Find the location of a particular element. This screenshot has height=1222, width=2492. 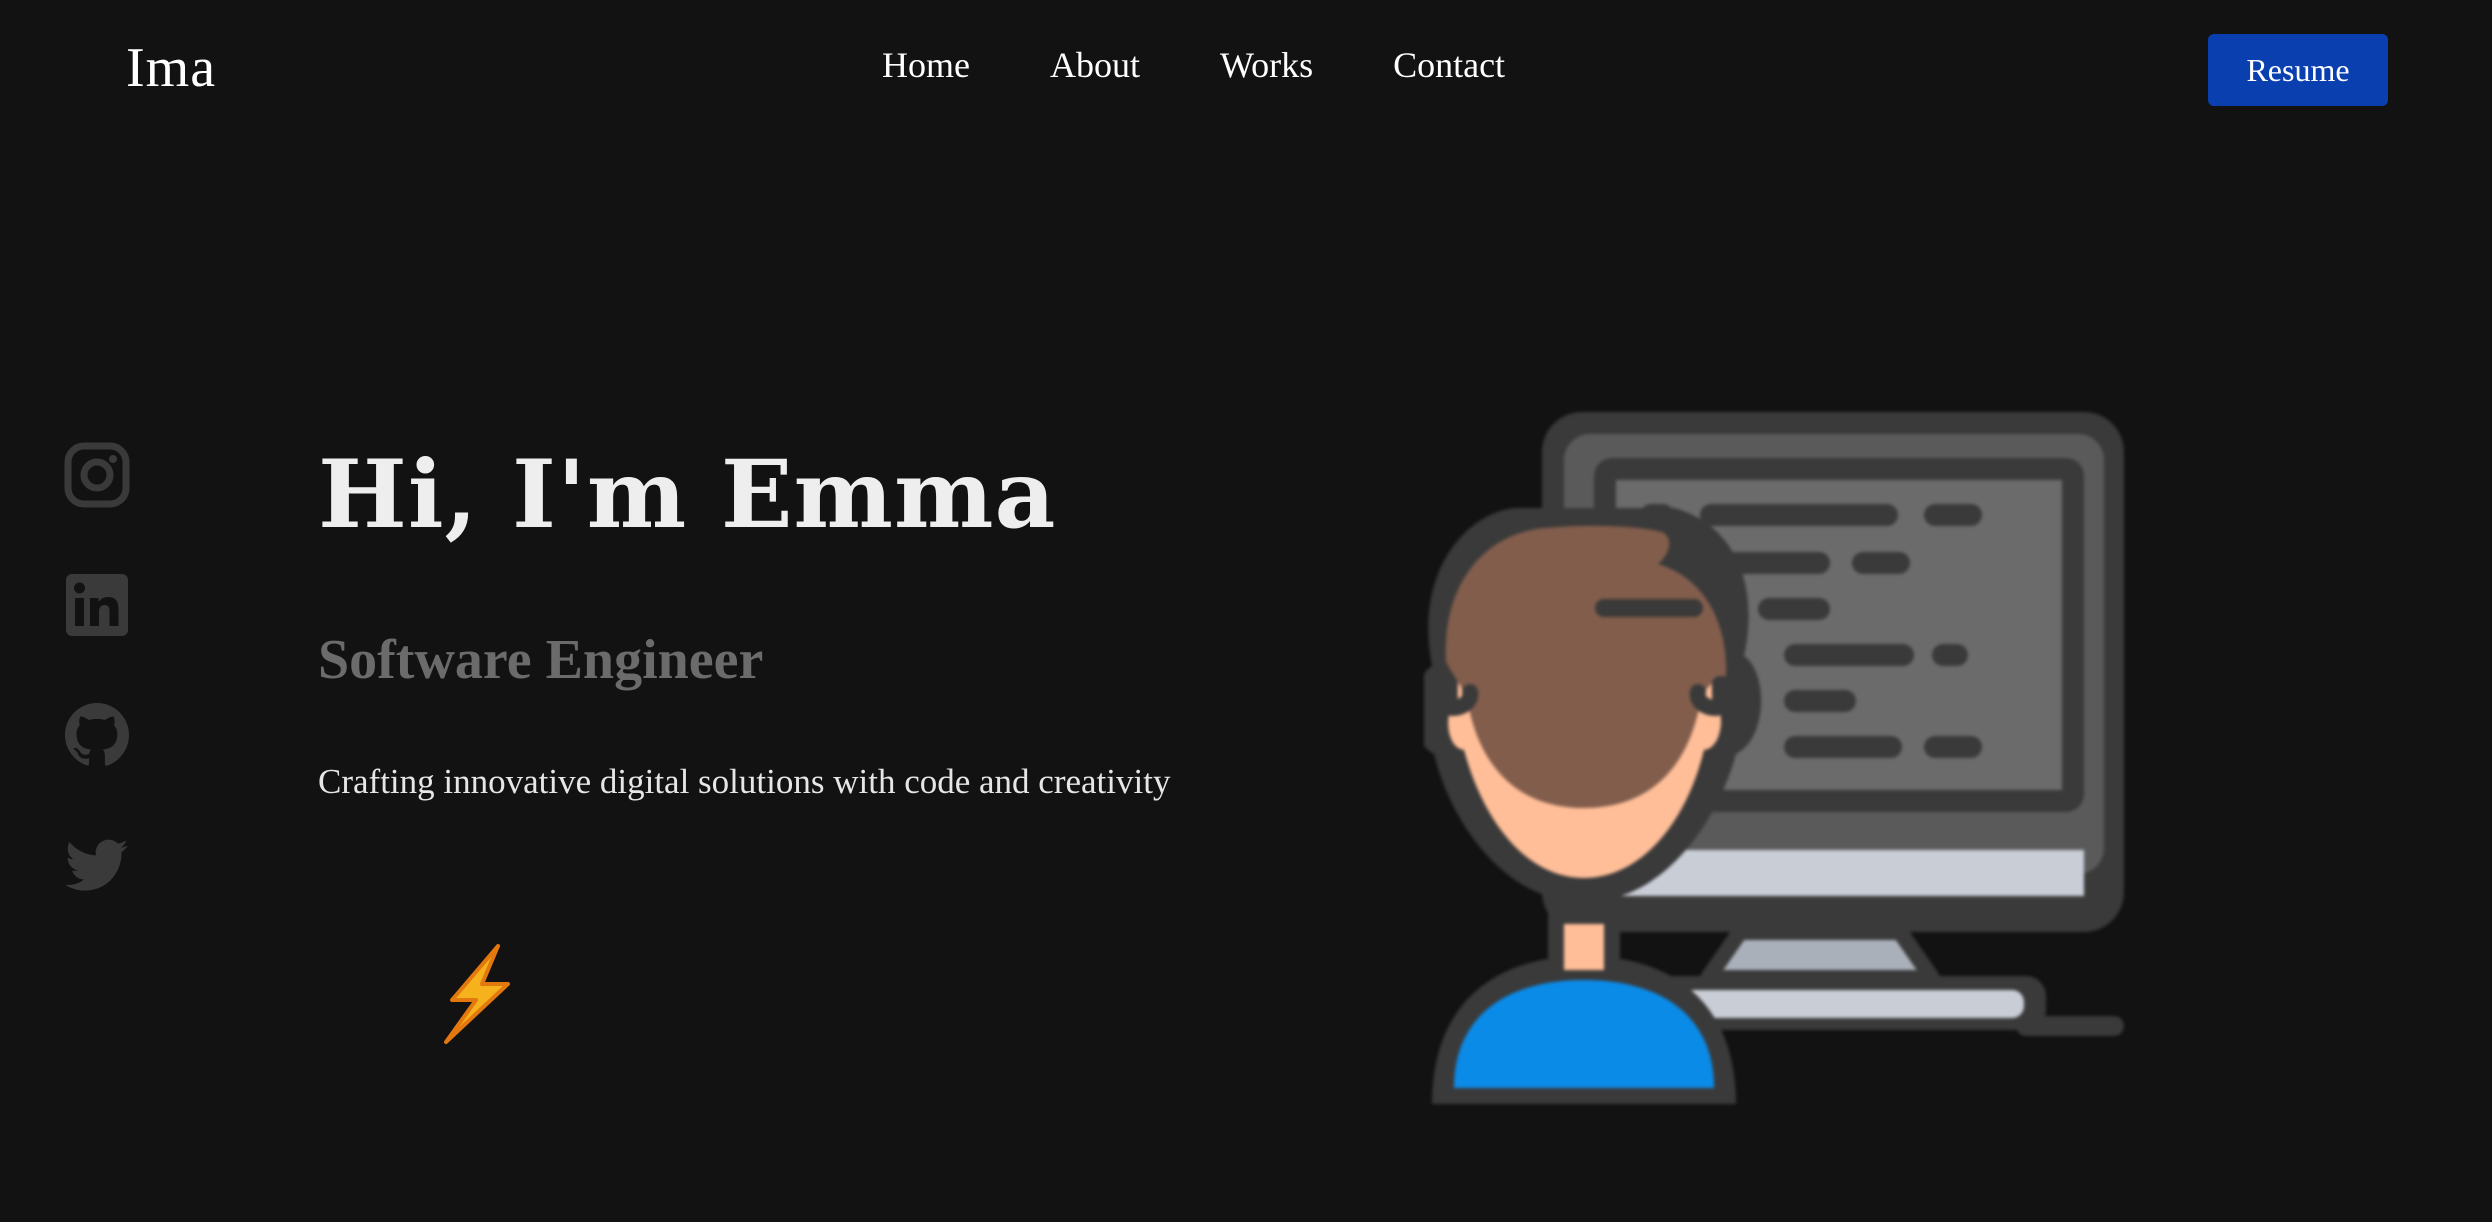

github-icon is located at coordinates (97, 734).